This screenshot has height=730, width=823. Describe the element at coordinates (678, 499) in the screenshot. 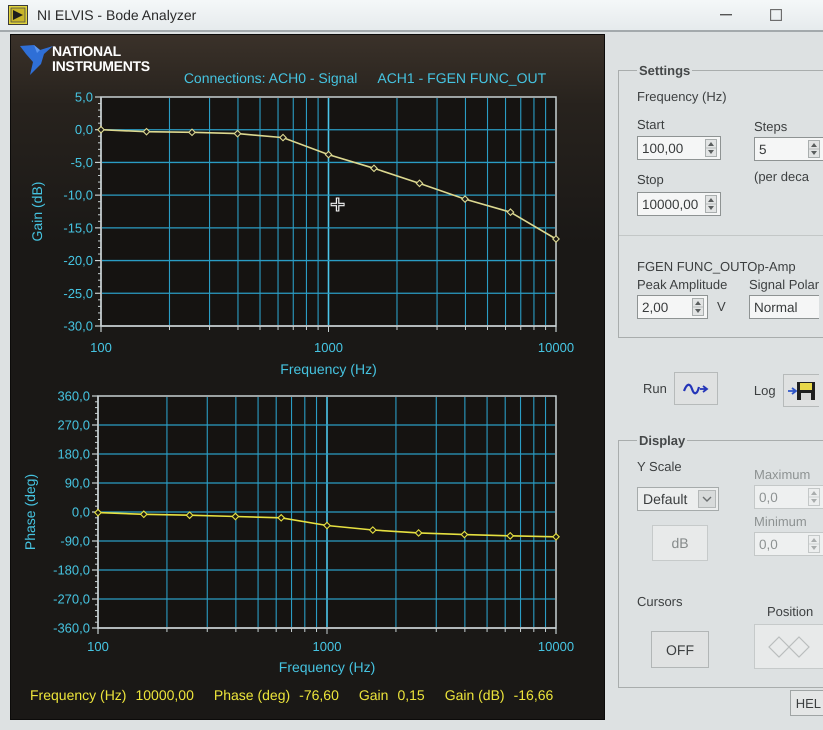

I see `dropdown-field: Default` at that location.